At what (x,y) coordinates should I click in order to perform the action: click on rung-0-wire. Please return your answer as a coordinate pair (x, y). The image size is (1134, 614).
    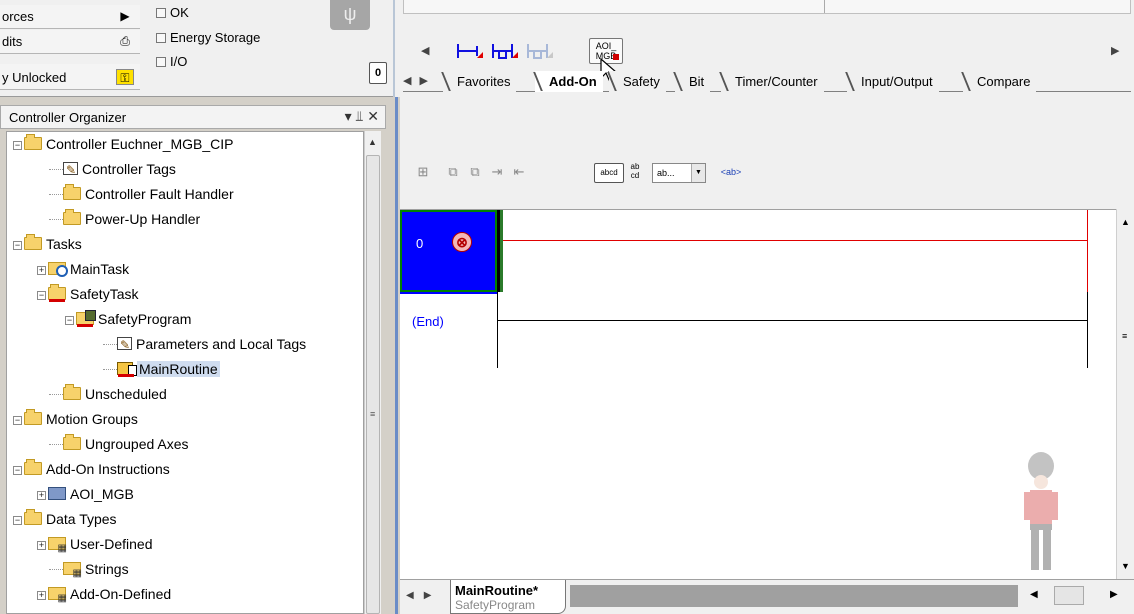
    Looking at the image, I should click on (795, 240).